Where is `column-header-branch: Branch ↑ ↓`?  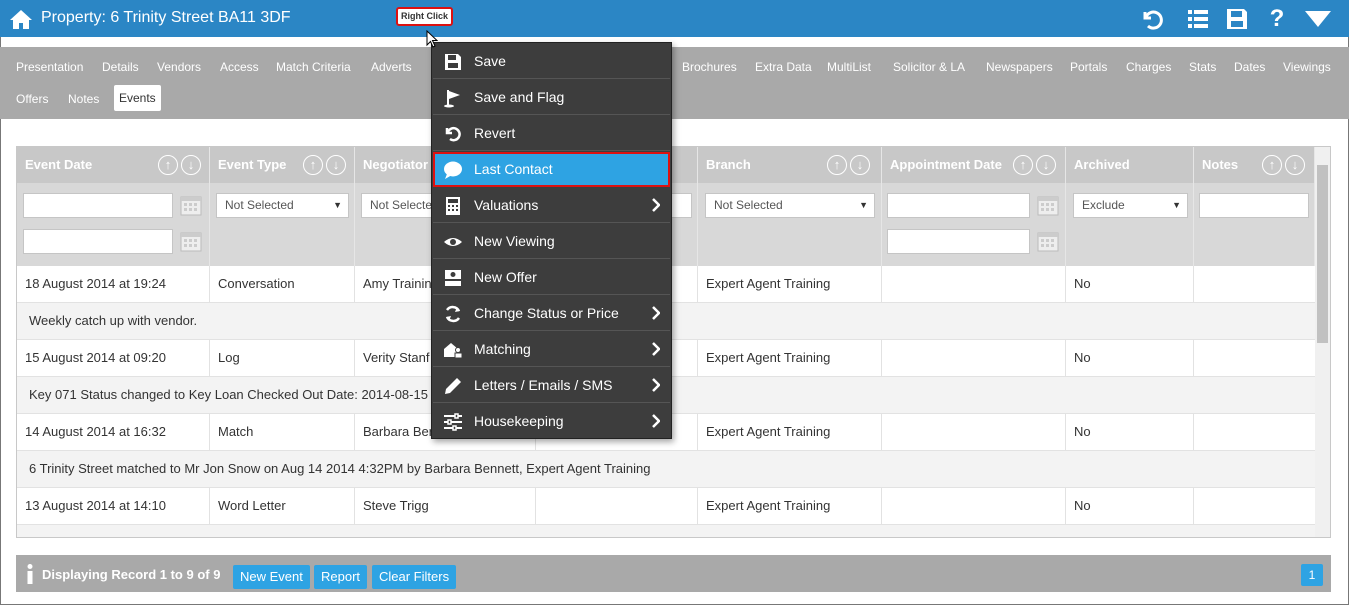
column-header-branch: Branch ↑ ↓ is located at coordinates (790, 165).